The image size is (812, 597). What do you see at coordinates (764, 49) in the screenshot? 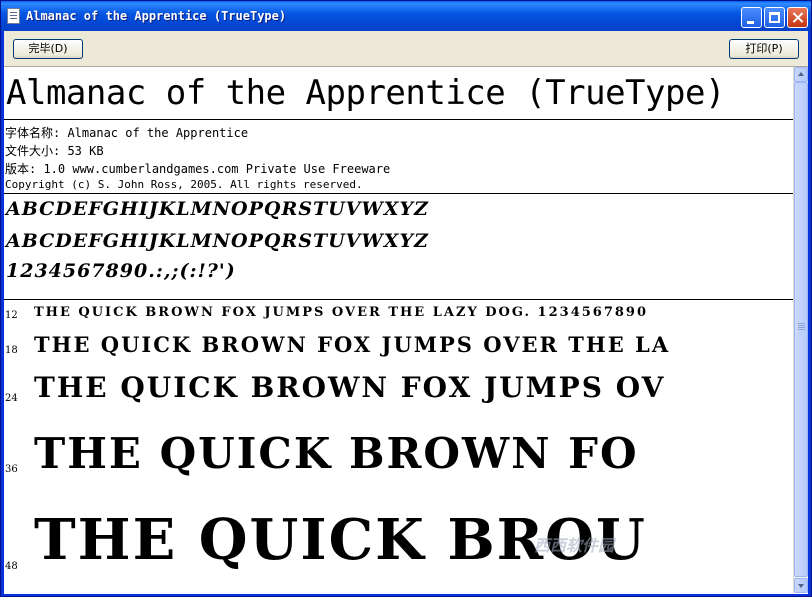
I see `print-button: 打印(P)` at bounding box center [764, 49].